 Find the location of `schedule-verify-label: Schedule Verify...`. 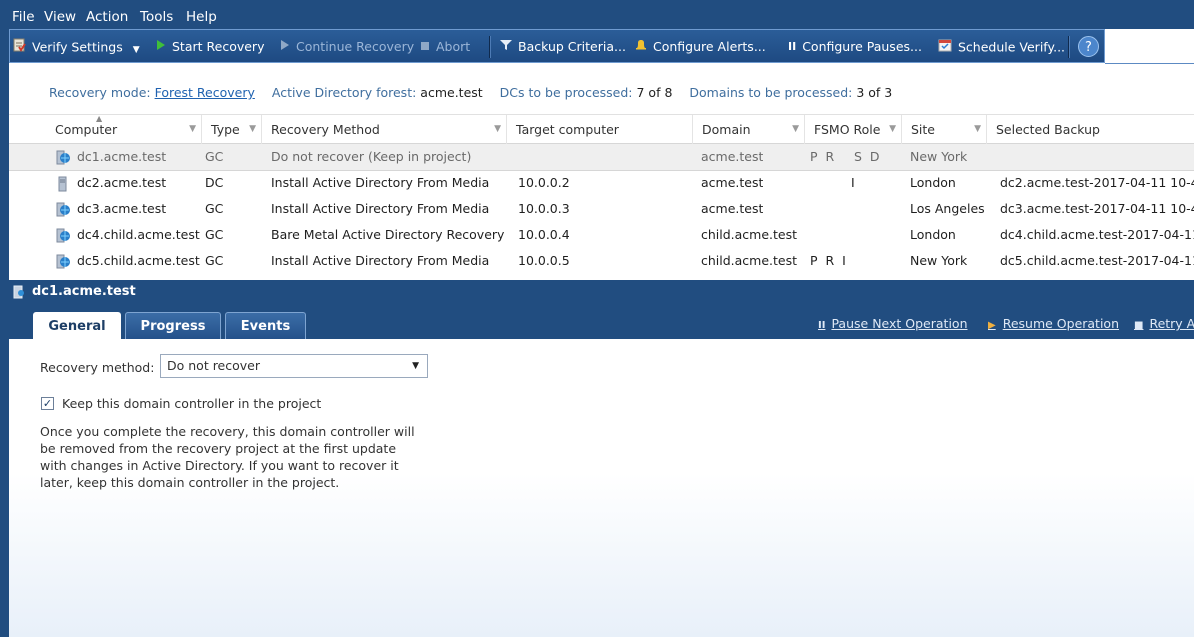

schedule-verify-label: Schedule Verify... is located at coordinates (1012, 47).